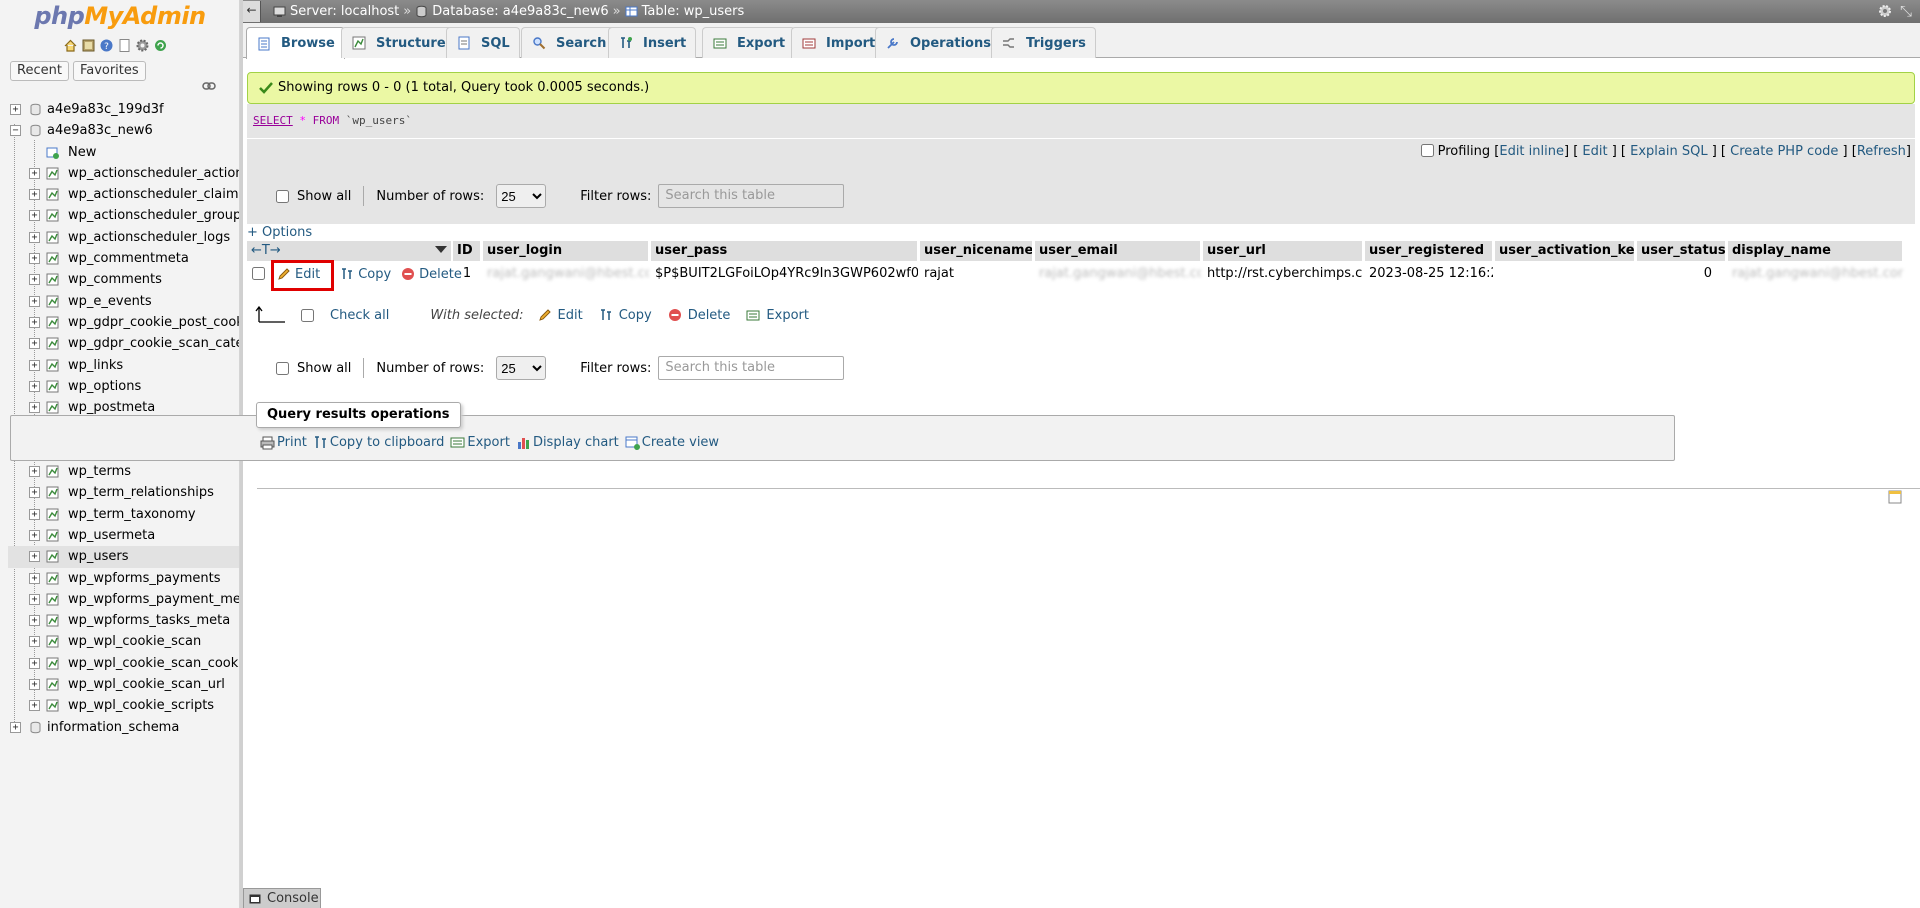  Describe the element at coordinates (123, 279) in the screenshot. I see `tree-table-item: + wp_comments` at that location.